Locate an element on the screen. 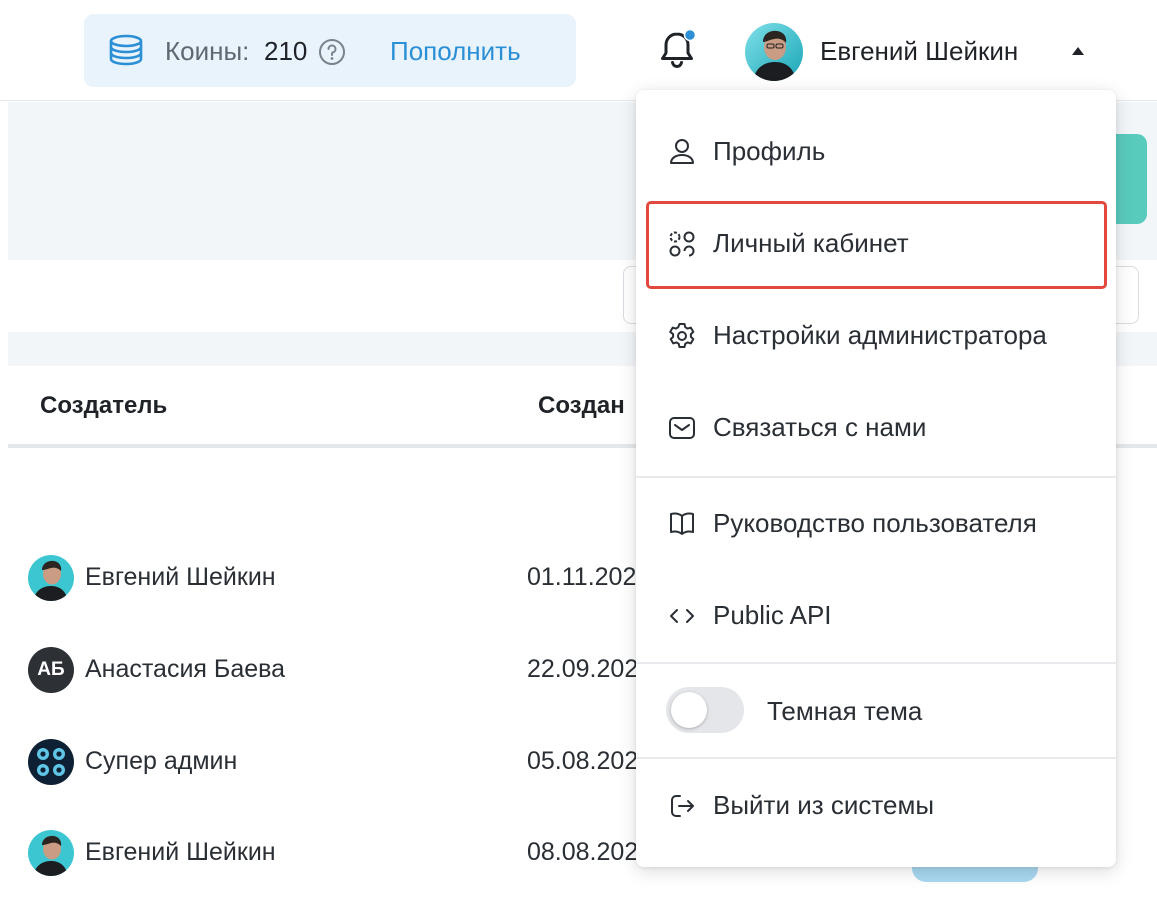  user-menu-button: Евгений Шейкин is located at coordinates (918, 52).